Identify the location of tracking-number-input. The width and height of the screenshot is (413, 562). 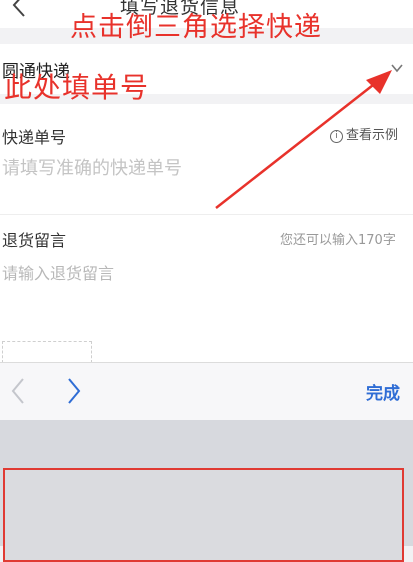
(152, 168).